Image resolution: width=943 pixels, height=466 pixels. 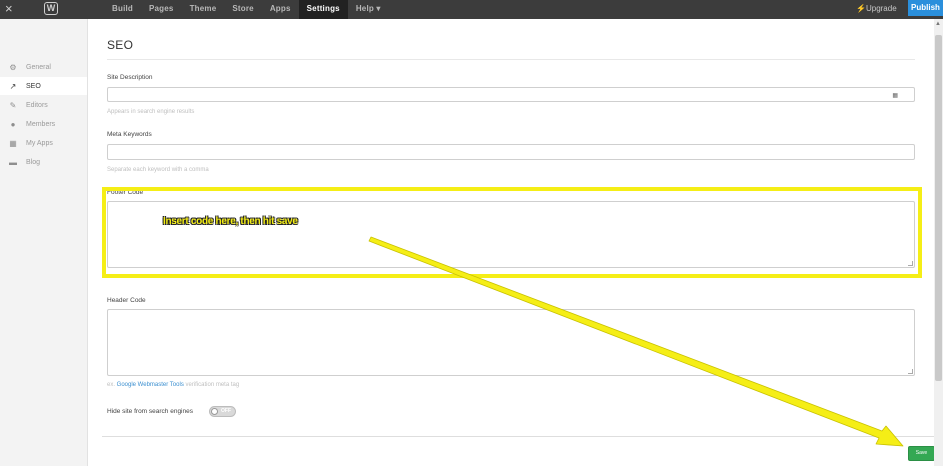 What do you see at coordinates (120, 45) in the screenshot?
I see `page-title: SEO` at bounding box center [120, 45].